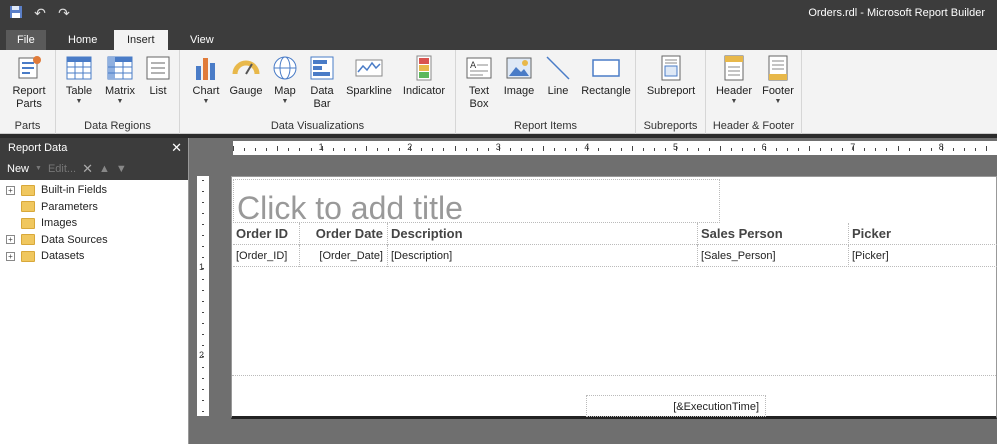  Describe the element at coordinates (94, 190) in the screenshot. I see `tree-item-built-in-fields: + Built-in Fields` at that location.